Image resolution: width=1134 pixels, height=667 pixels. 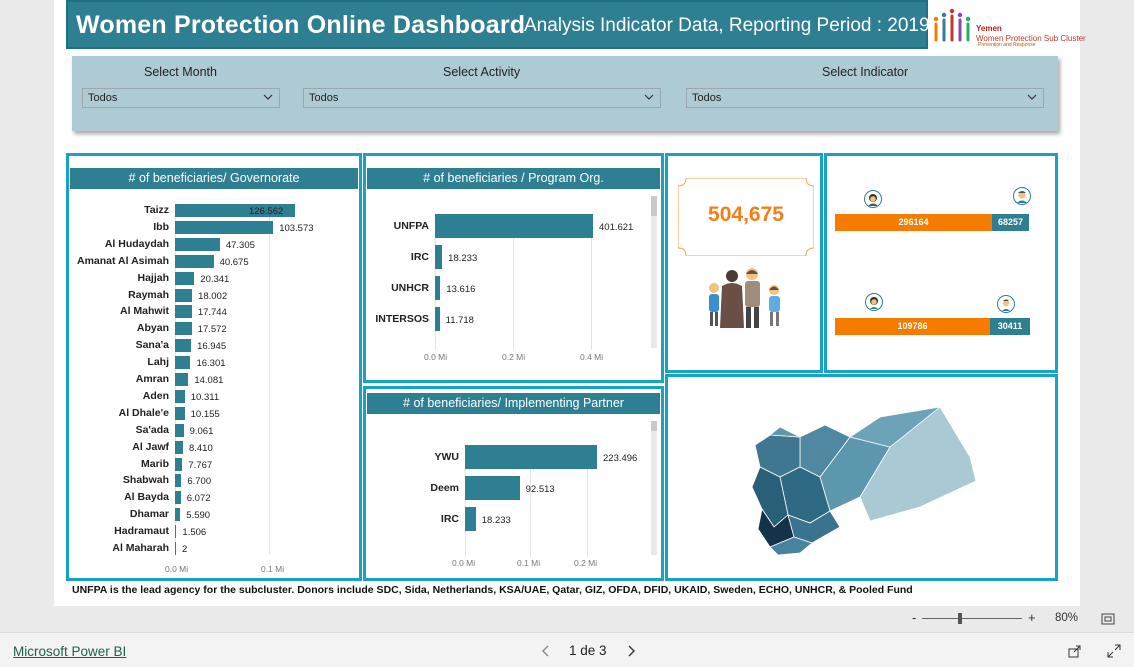 I want to click on data-value-label: 401.621, so click(x=616, y=227).